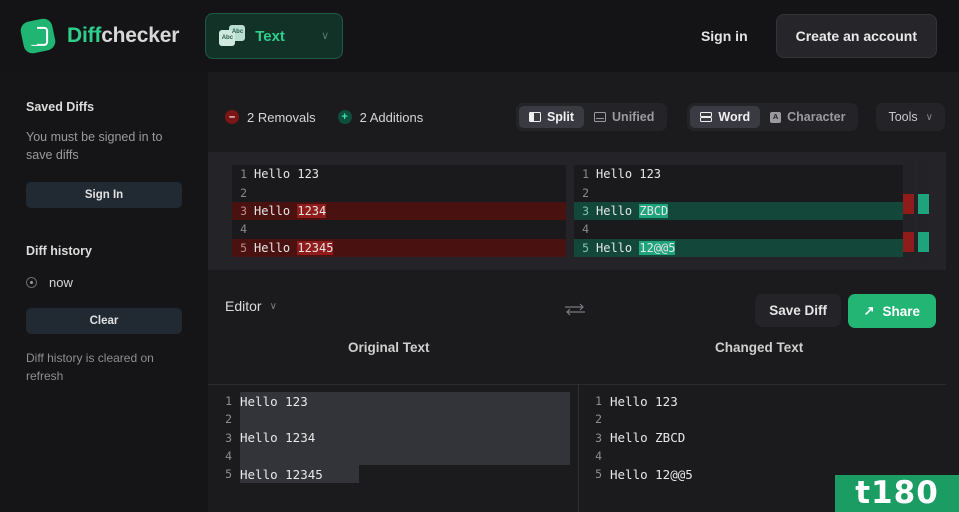 The width and height of the screenshot is (959, 512). What do you see at coordinates (394, 438) in the screenshot?
I see `editor-line: 3 Hello 1234` at bounding box center [394, 438].